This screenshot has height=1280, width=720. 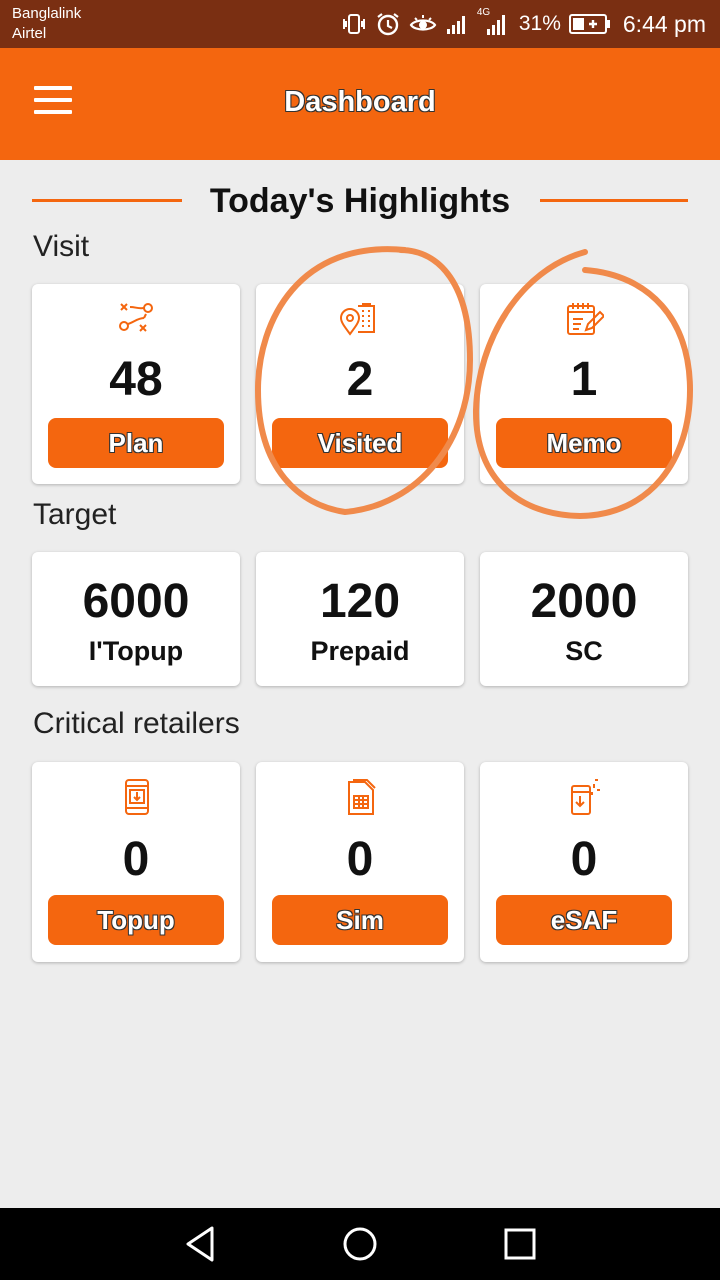 I want to click on alarm-icon, so click(x=388, y=24).